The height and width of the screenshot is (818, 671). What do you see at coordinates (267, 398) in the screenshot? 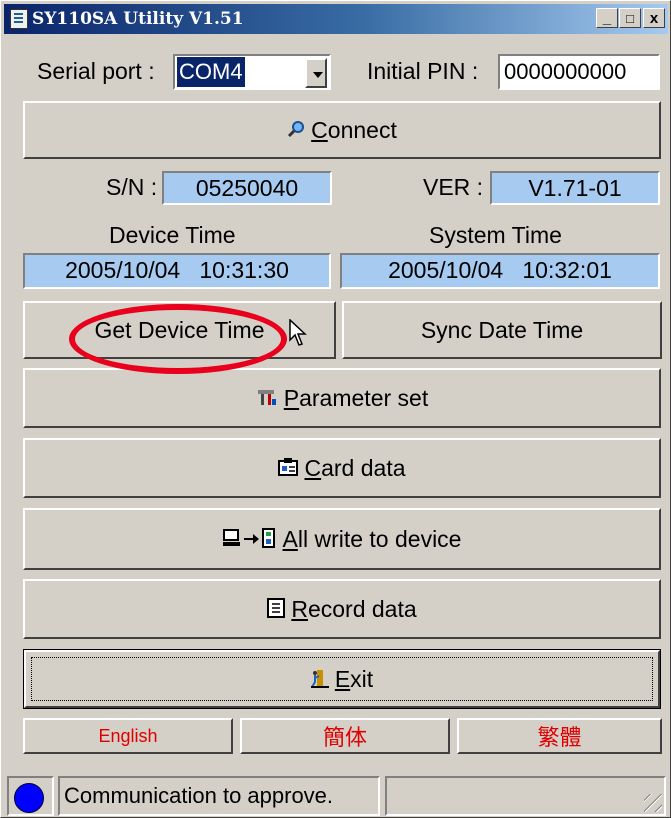
I see `tools-icon` at bounding box center [267, 398].